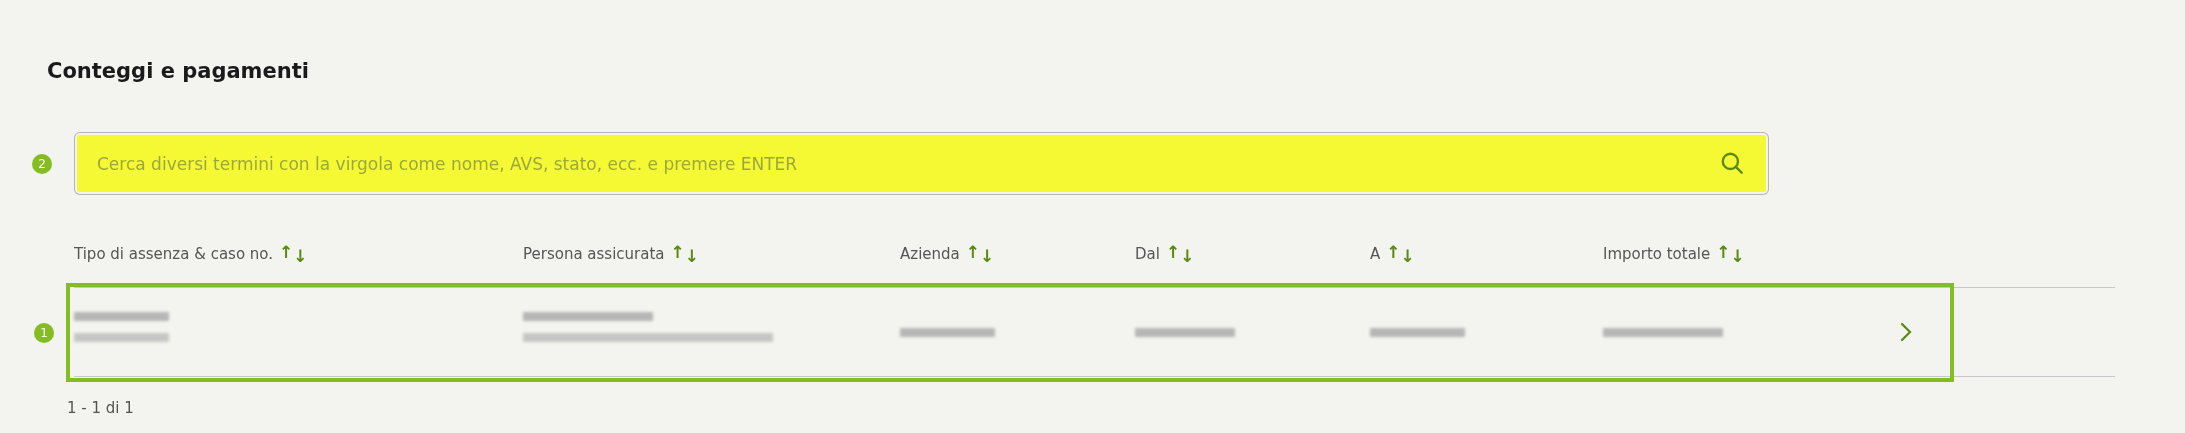  Describe the element at coordinates (101, 408) in the screenshot. I see `pagination-info: 1 - 1 di 1` at that location.